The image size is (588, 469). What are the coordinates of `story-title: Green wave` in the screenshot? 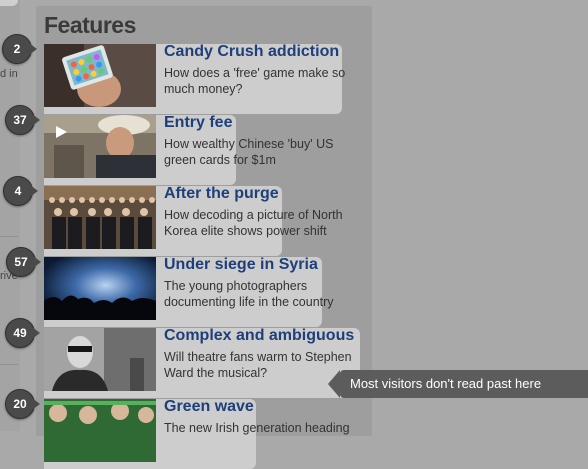 It's located at (209, 407).